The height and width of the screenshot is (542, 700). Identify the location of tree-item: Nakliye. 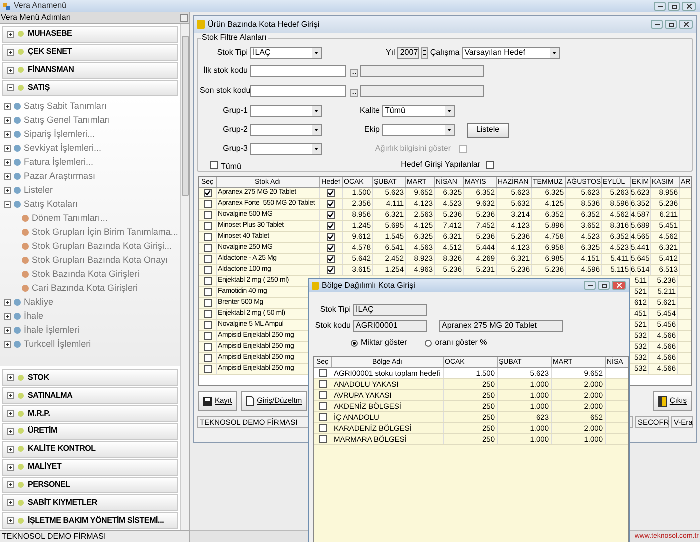
(90, 302).